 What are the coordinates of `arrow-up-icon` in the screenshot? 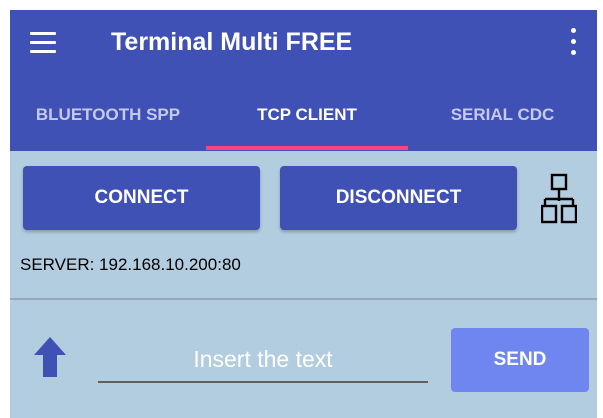 It's located at (50, 357).